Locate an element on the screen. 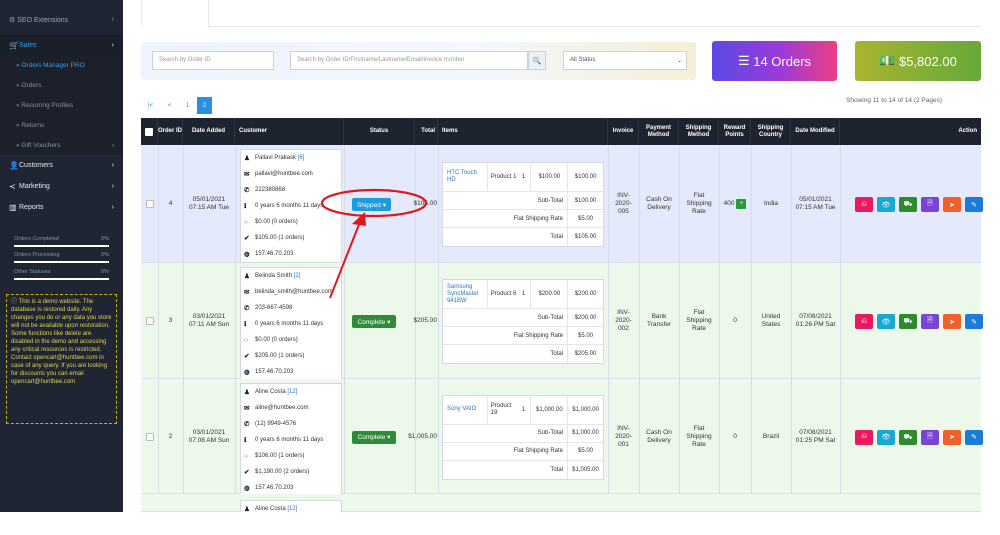 The image size is (1000, 535). select-all-checkbox is located at coordinates (149, 131).